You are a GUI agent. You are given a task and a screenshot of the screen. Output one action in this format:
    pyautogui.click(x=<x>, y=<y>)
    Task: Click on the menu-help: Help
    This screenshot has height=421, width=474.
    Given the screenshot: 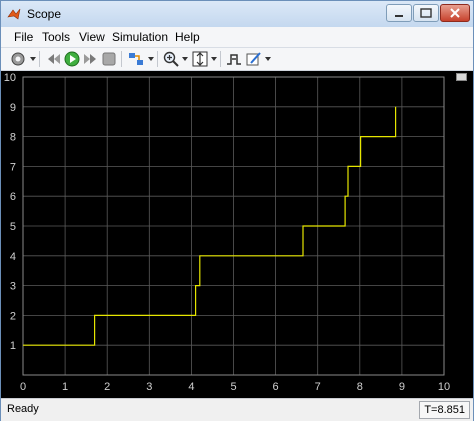 What is the action you would take?
    pyautogui.click(x=187, y=37)
    